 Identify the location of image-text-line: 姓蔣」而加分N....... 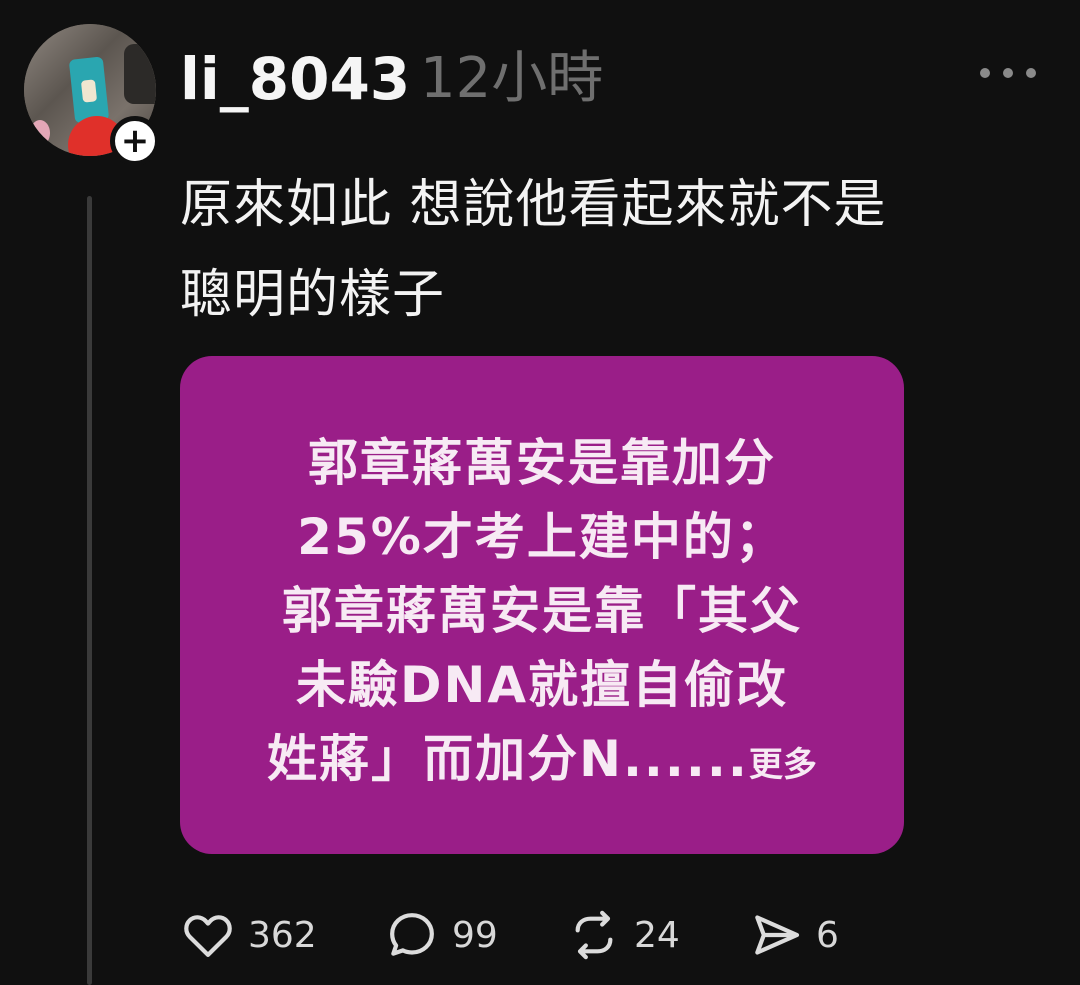
(508, 759).